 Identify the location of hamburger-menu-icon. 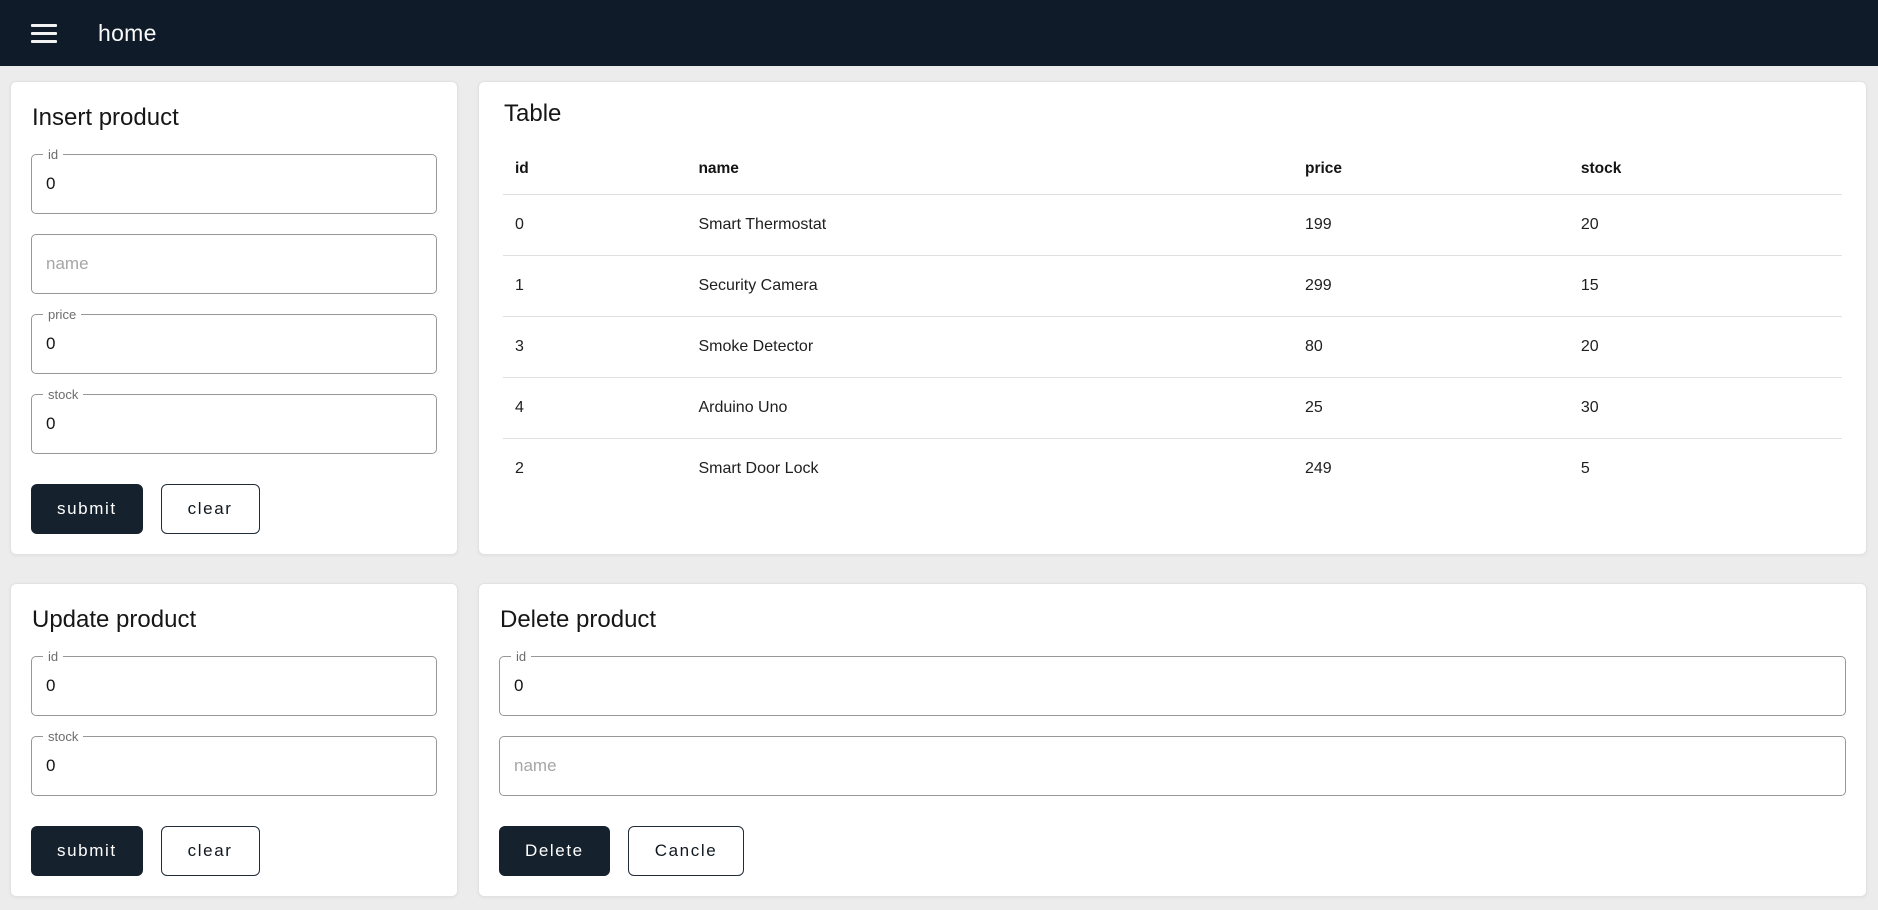
(44, 33).